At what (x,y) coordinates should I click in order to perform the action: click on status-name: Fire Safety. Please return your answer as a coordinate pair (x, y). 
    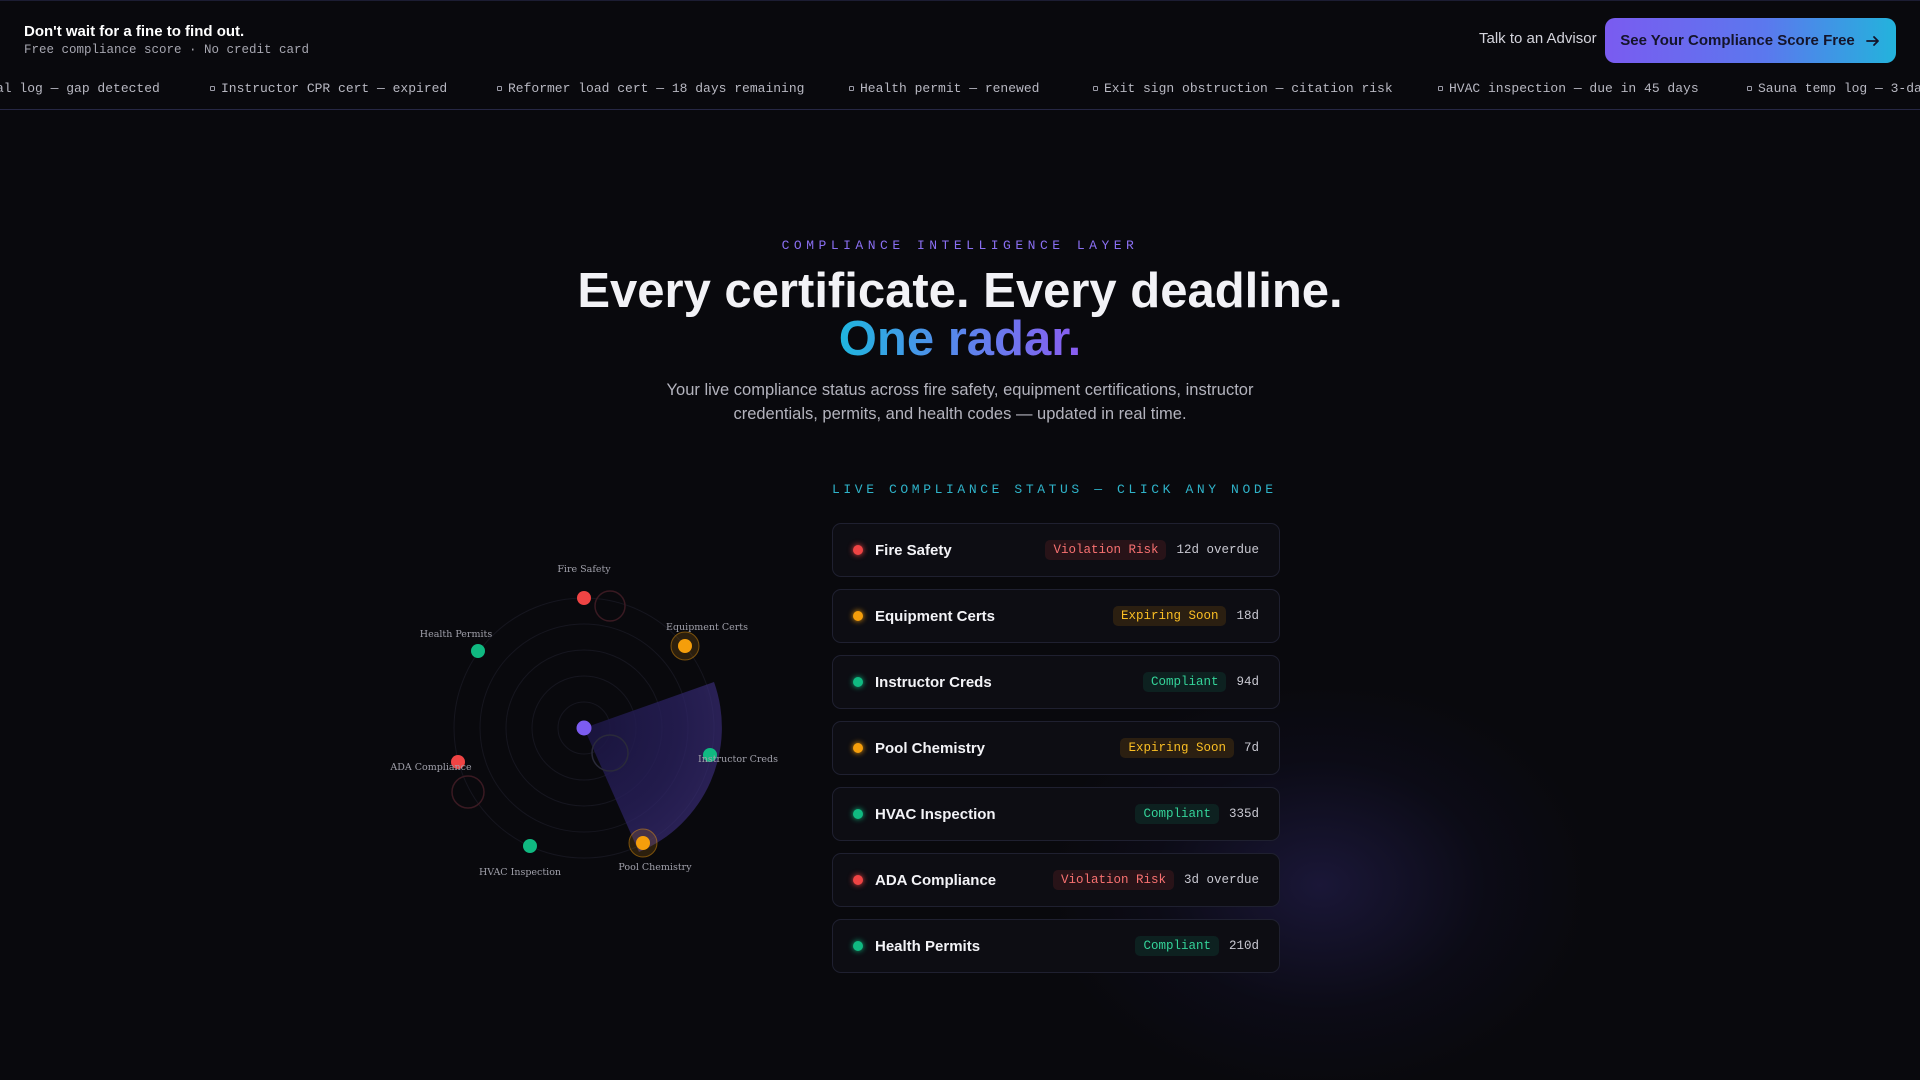
    Looking at the image, I should click on (913, 550).